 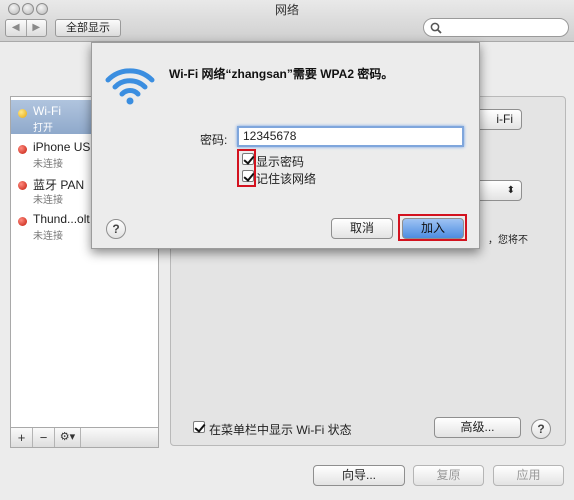 I want to click on network-name-popup: ⬍, so click(x=497, y=190).